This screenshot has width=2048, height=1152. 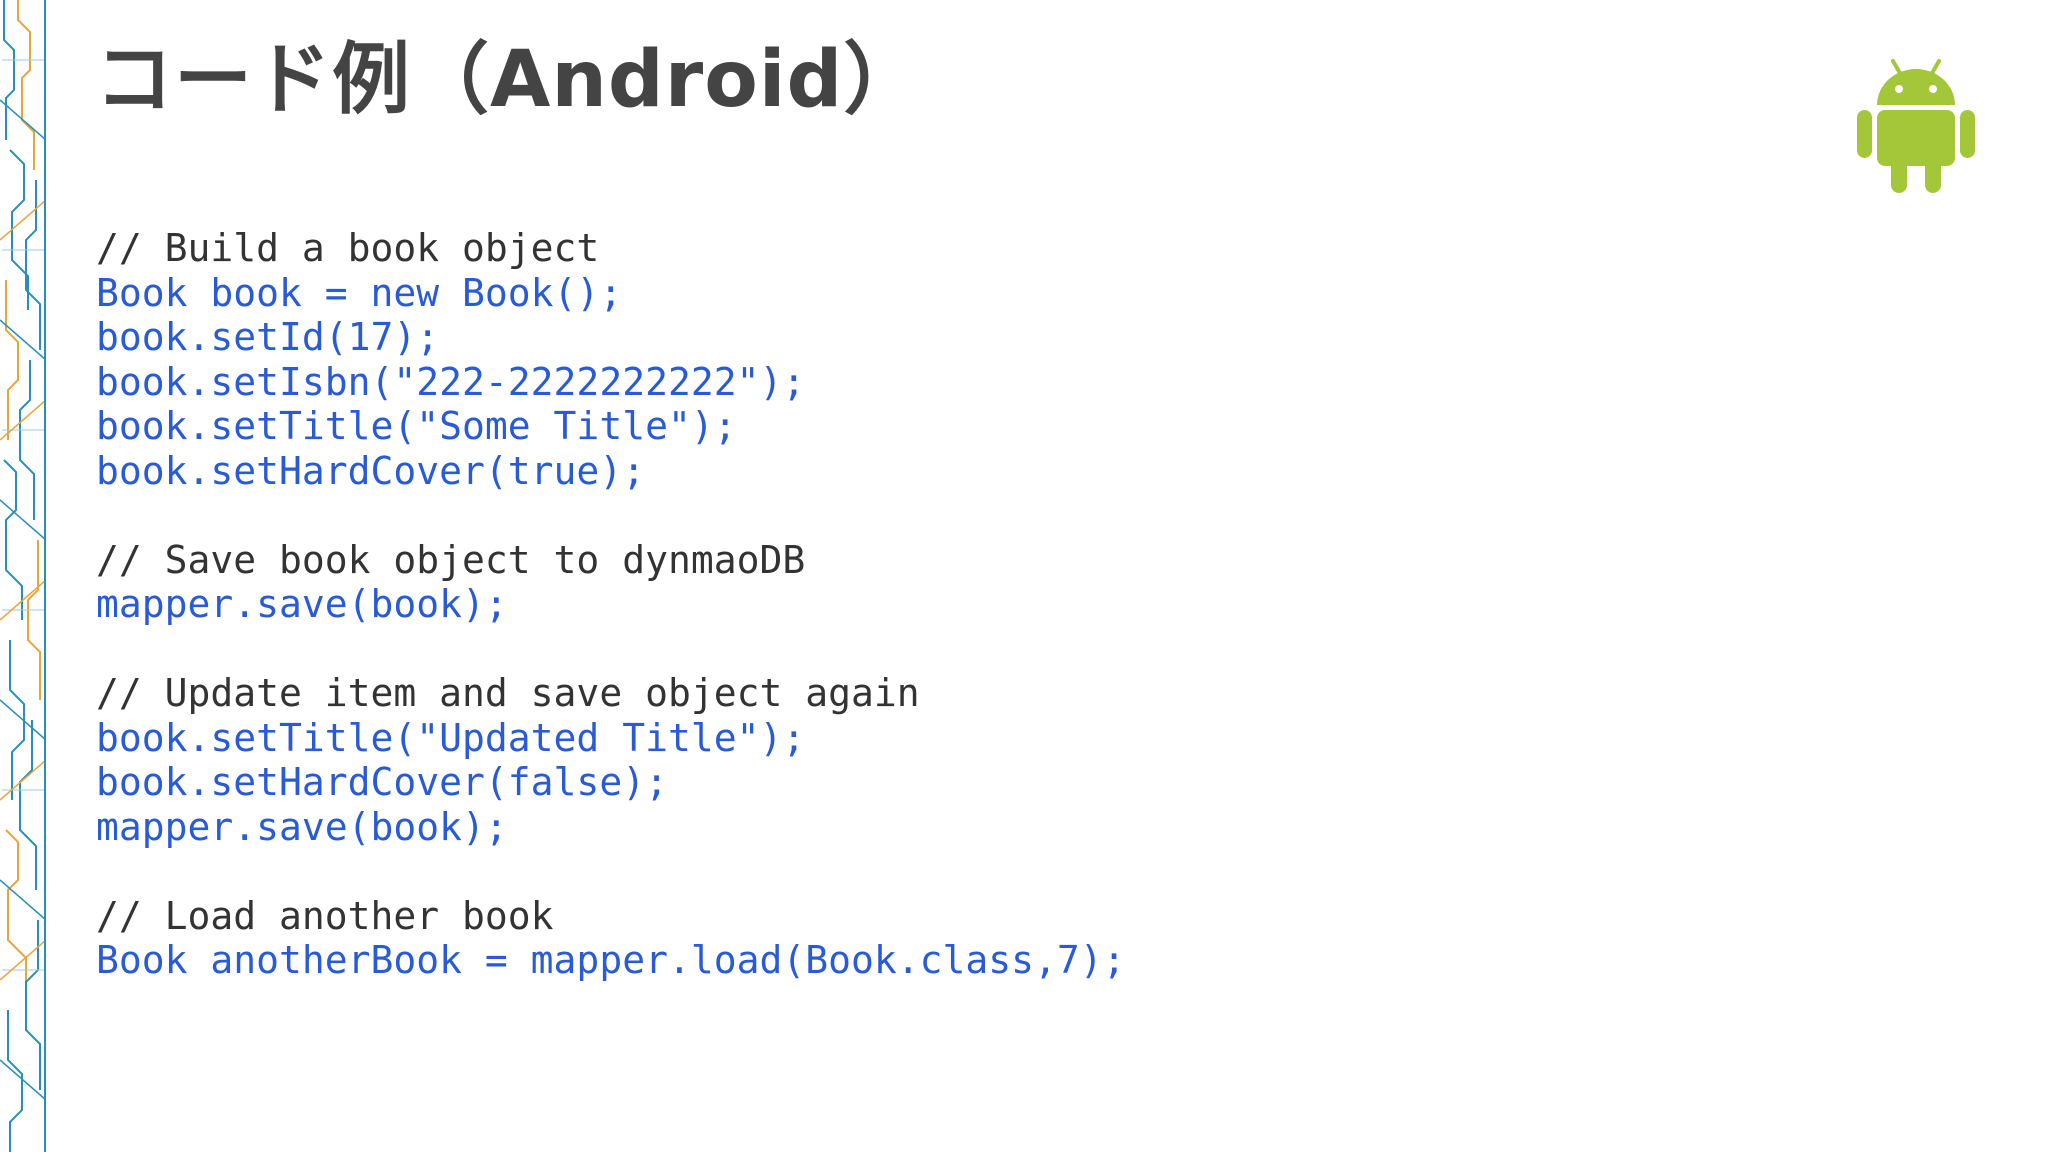 What do you see at coordinates (359, 292) in the screenshot?
I see `code-statement-line: Book book = new Book();` at bounding box center [359, 292].